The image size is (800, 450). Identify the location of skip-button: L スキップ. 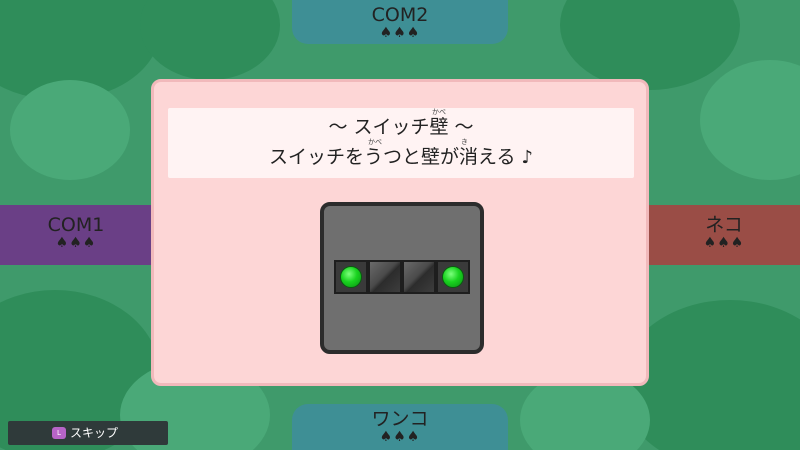
(88, 433).